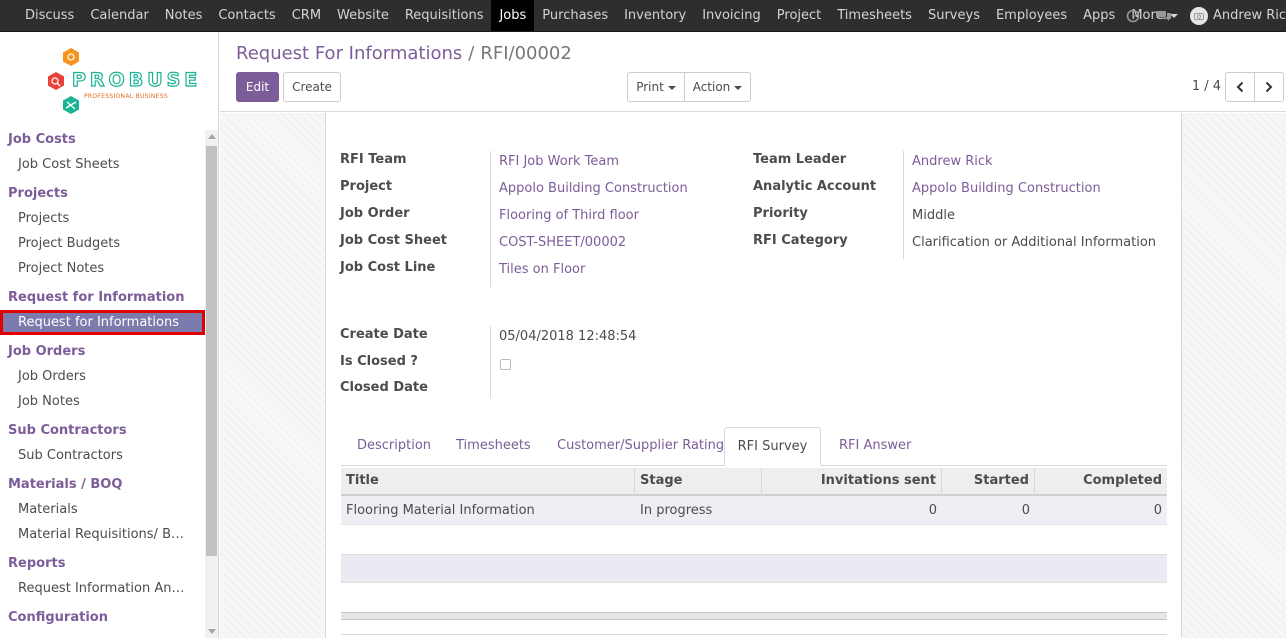 The image size is (1286, 638). Describe the element at coordinates (569, 216) in the screenshot. I see `field-job-order: Flooring of Third floor` at that location.